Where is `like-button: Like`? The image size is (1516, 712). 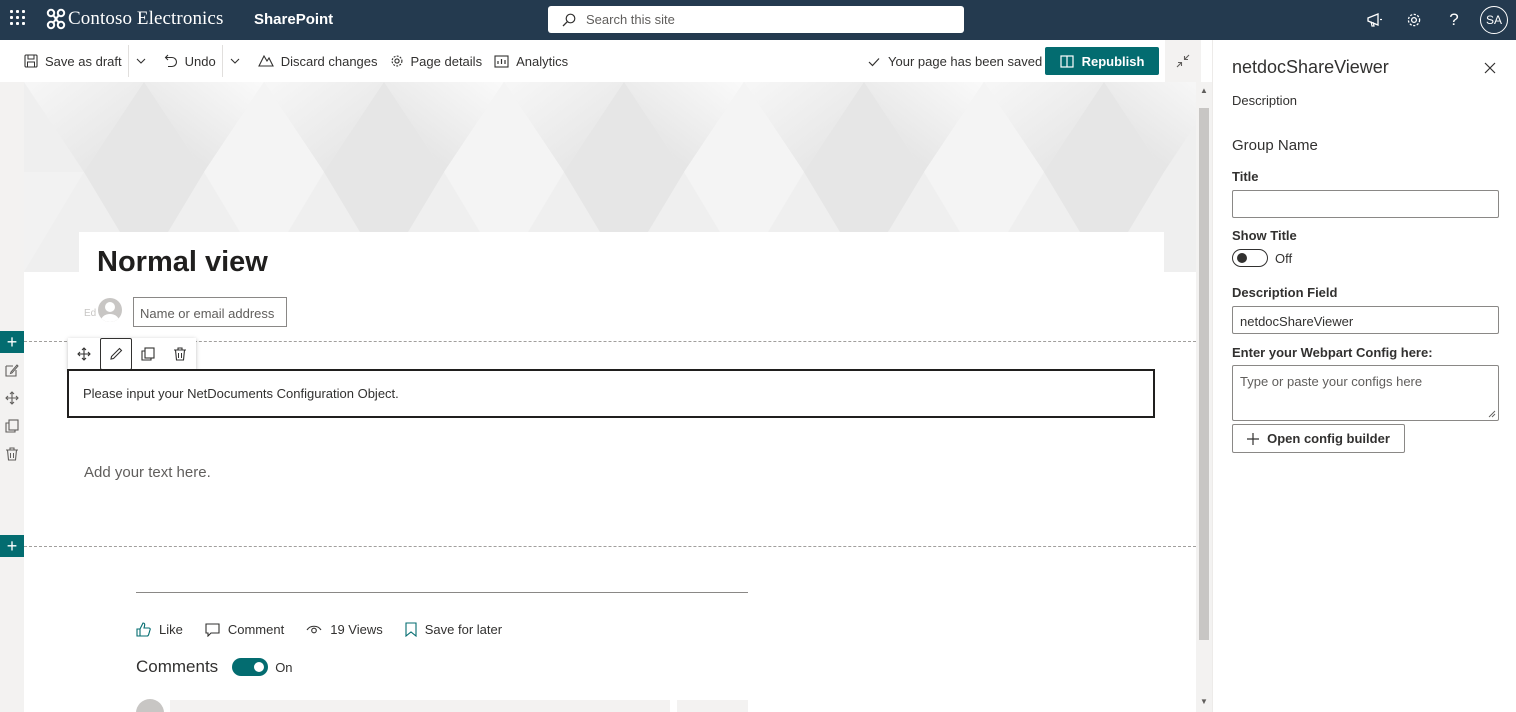 like-button: Like is located at coordinates (159, 629).